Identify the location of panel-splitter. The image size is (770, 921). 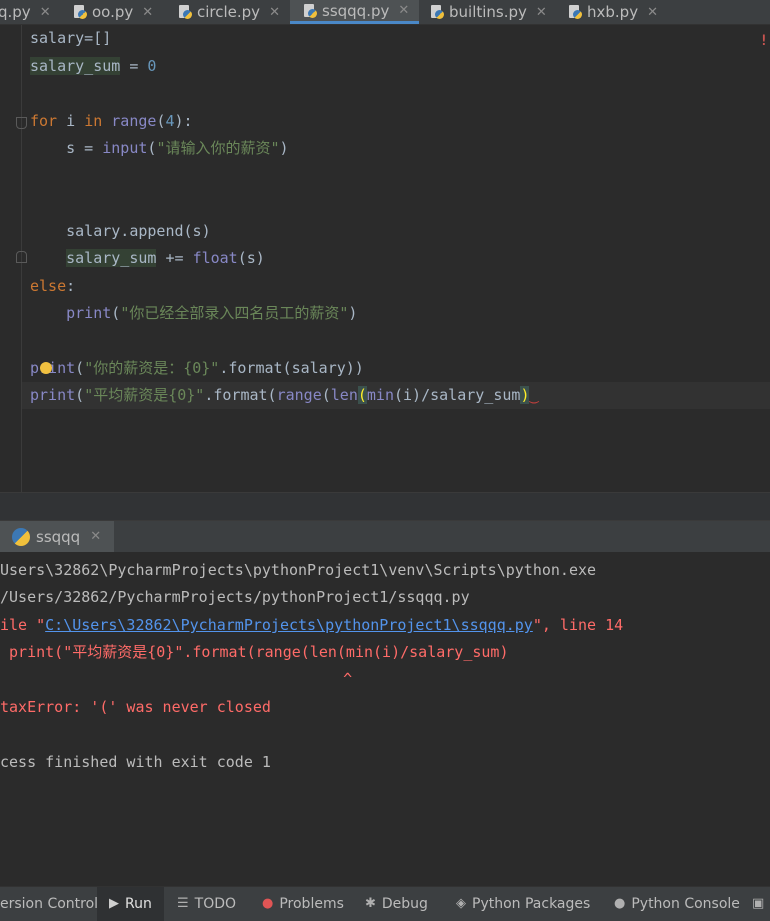
(385, 506).